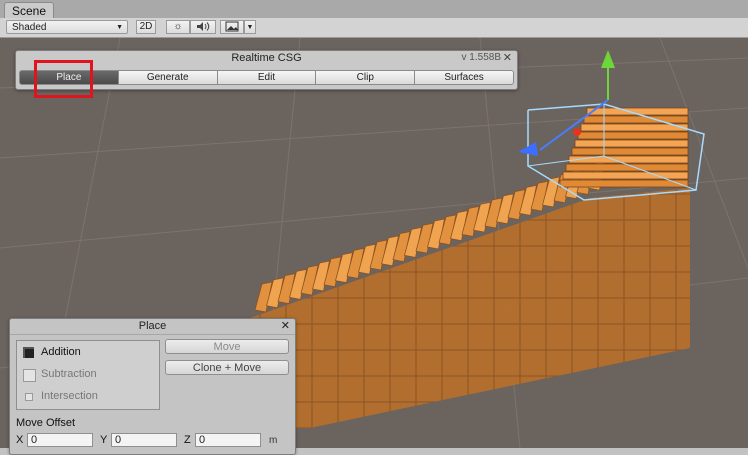 The image size is (748, 455). Describe the element at coordinates (187, 440) in the screenshot. I see `z-axis-label: Z` at that location.